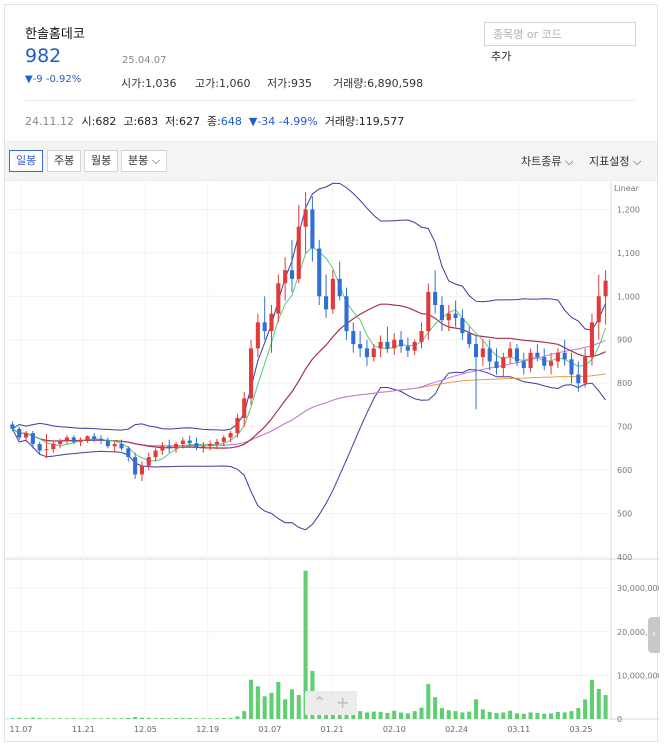 Image resolution: width=665 pixels, height=747 pixels. What do you see at coordinates (624, 427) in the screenshot?
I see `price-tick-label: 700` at bounding box center [624, 427].